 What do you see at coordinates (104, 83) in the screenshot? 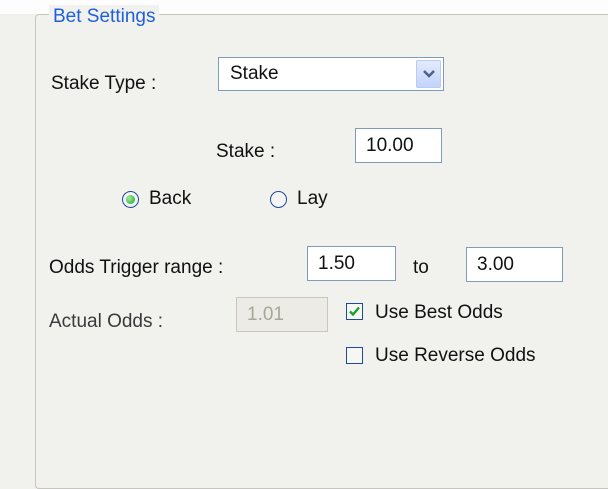
I see `stake-type-label: Stake Type :` at bounding box center [104, 83].